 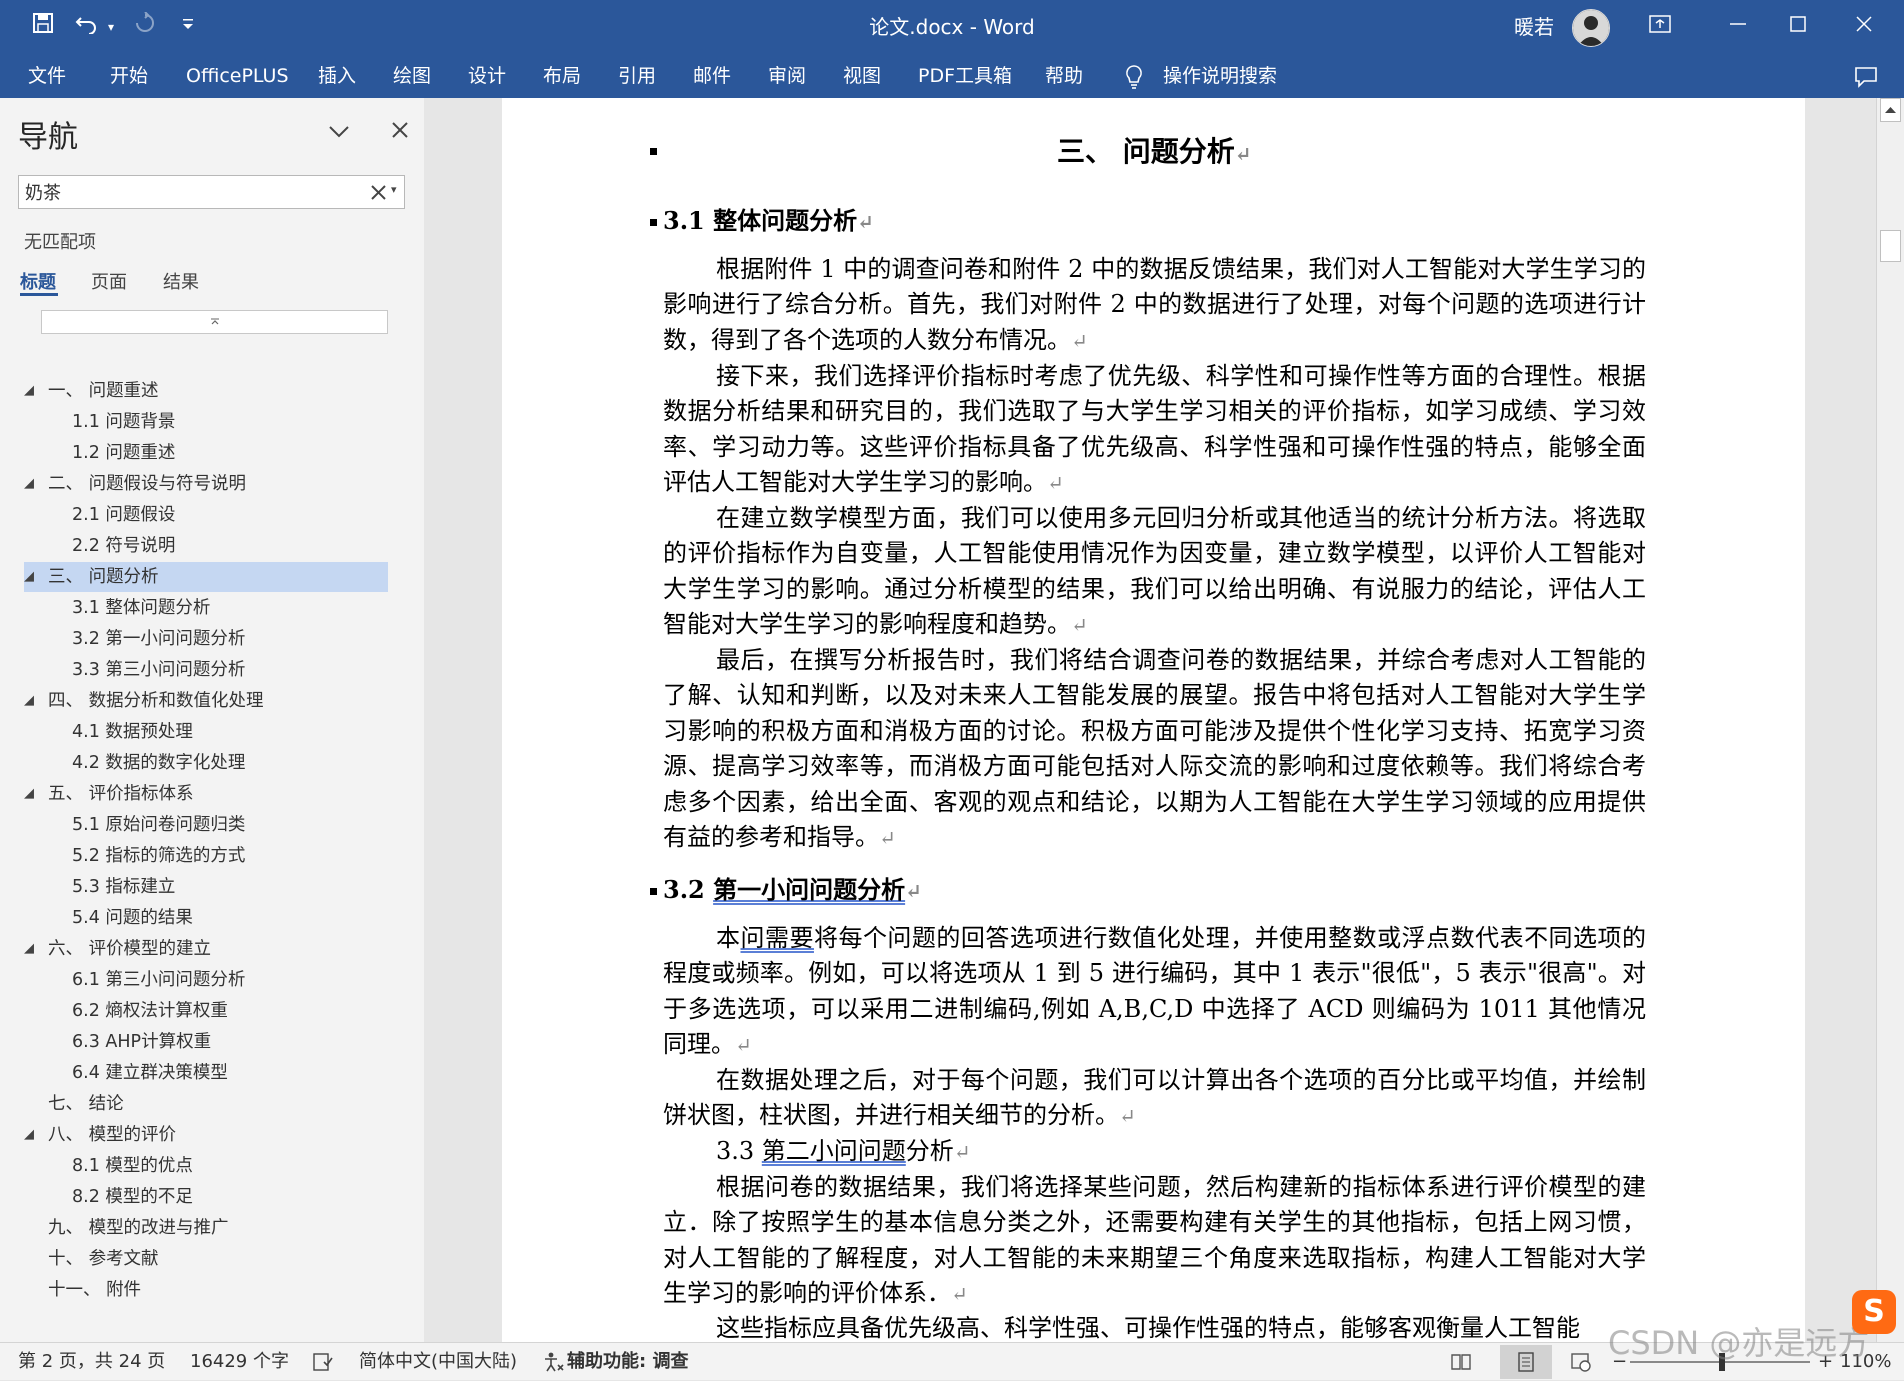 I want to click on nav-item-label: 2.1 问题假设, so click(x=124, y=515).